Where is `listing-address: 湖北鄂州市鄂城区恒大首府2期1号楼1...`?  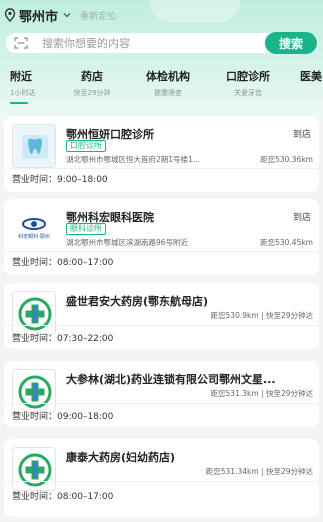 listing-address: 湖北鄂州市鄂城区恒大首府2期1号楼1... is located at coordinates (133, 159).